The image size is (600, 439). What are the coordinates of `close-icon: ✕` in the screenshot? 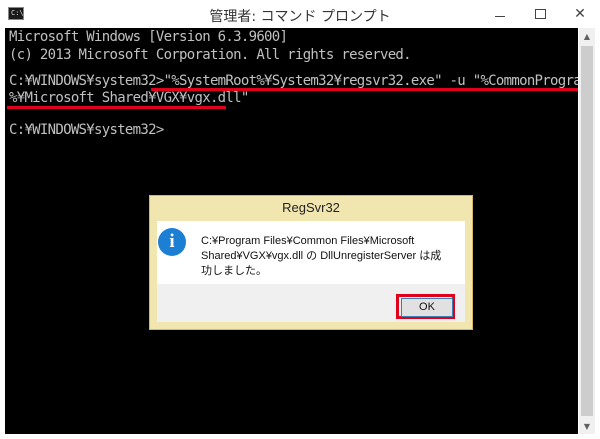 It's located at (580, 14).